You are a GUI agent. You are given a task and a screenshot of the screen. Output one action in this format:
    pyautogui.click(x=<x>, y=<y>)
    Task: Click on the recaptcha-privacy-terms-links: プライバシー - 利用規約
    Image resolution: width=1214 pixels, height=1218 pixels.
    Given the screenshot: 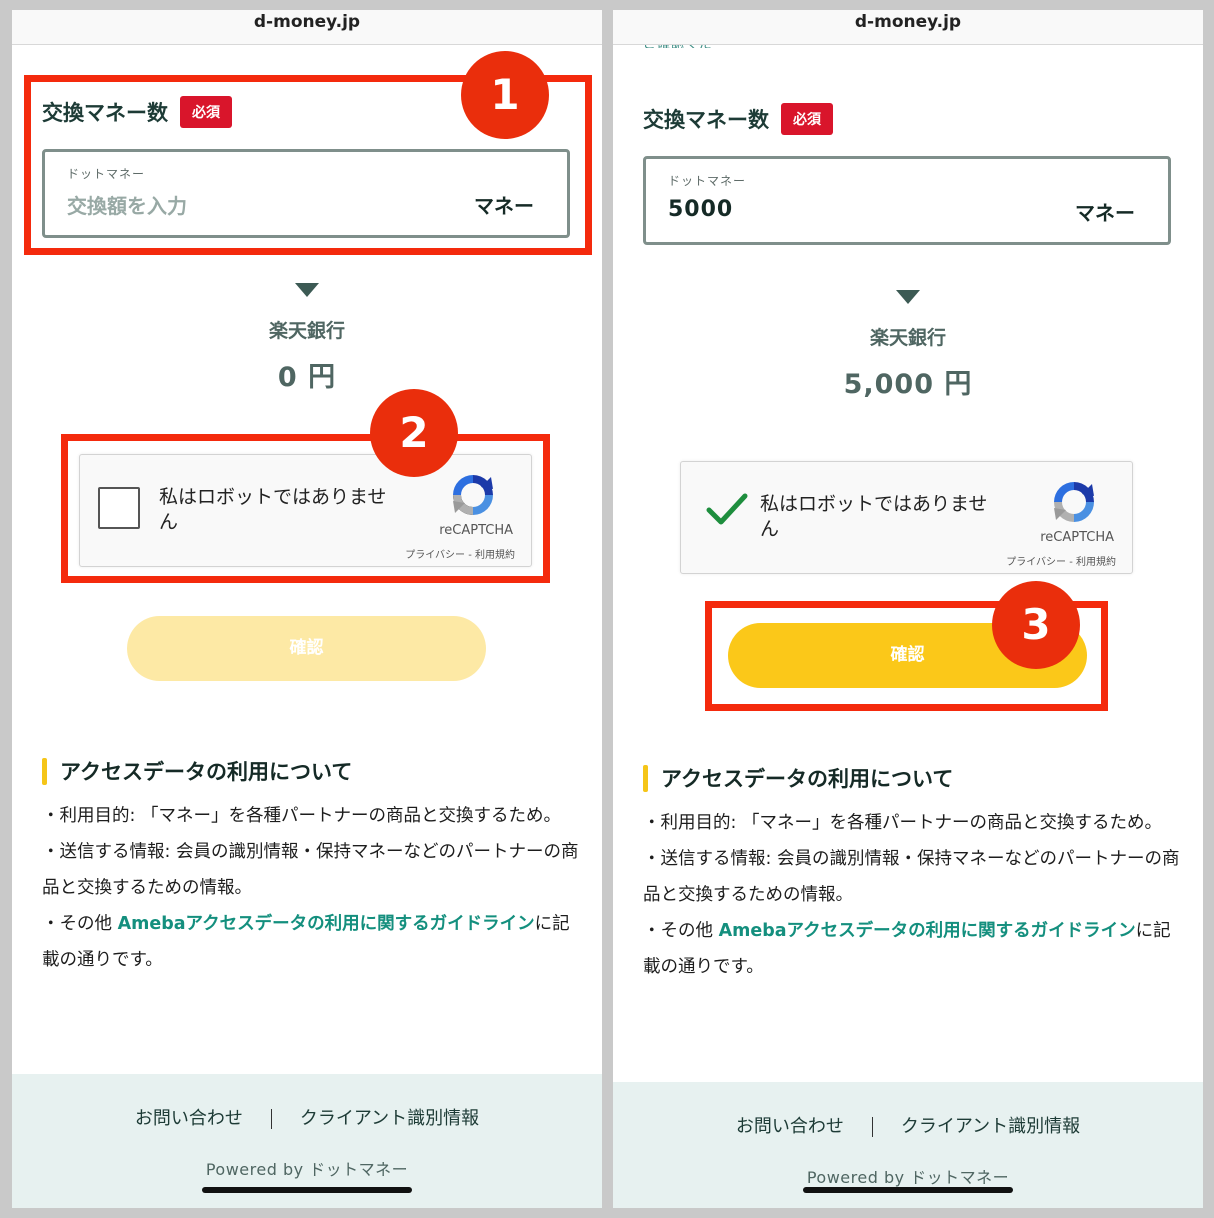 What is the action you would take?
    pyautogui.click(x=1061, y=560)
    